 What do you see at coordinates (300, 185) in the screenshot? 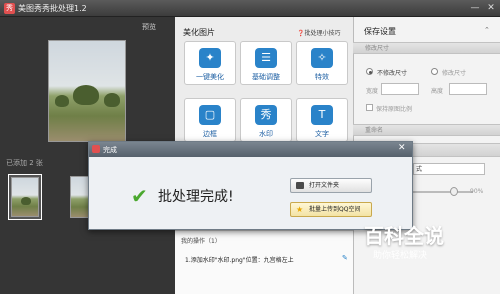
I see `folder-icon` at bounding box center [300, 185].